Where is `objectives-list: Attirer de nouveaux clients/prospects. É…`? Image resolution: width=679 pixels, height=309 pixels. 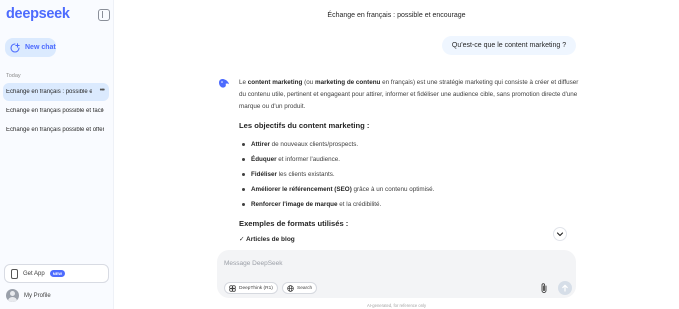 objectives-list: Attirer de nouveaux clients/prospects. É… is located at coordinates (409, 174).